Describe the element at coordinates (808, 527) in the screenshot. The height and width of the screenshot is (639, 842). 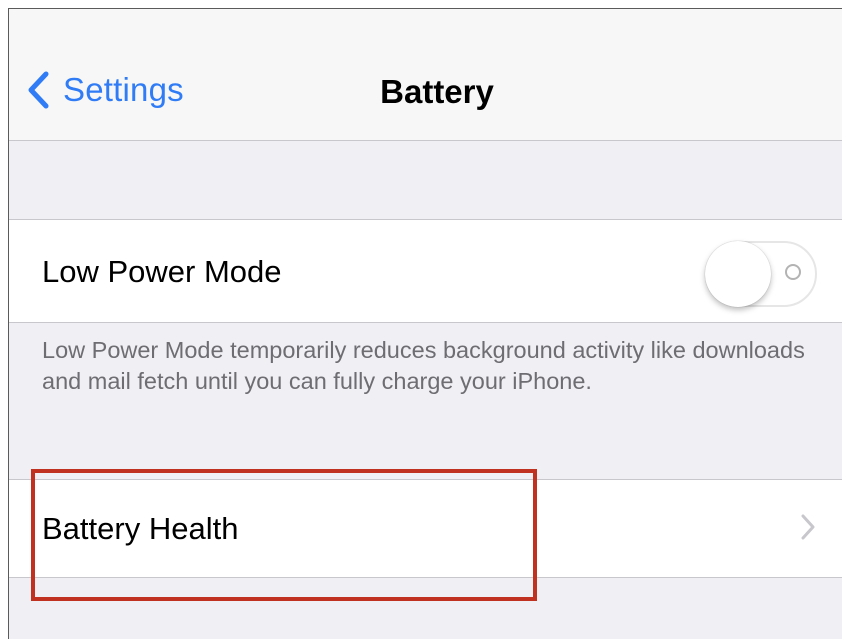
I see `chevron-right-icon` at that location.